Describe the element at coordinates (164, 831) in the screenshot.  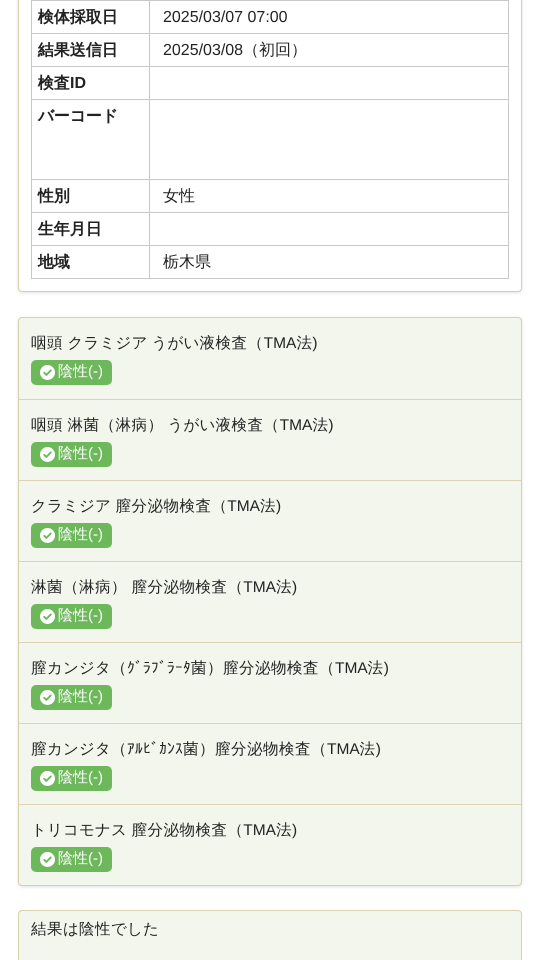
I see `test-name: トリコモナス 膣分泌物検査（TMA法)` at that location.